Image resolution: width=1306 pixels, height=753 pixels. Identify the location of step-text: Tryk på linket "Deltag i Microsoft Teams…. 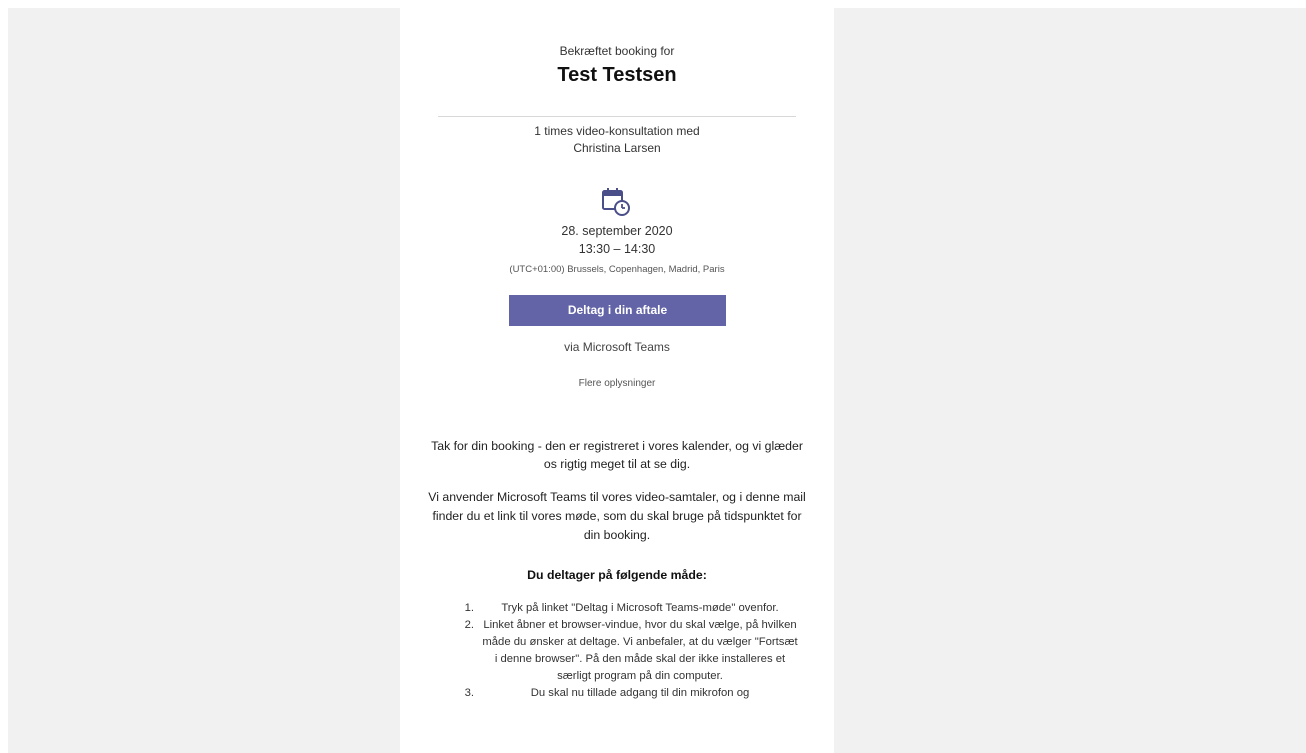
(640, 608).